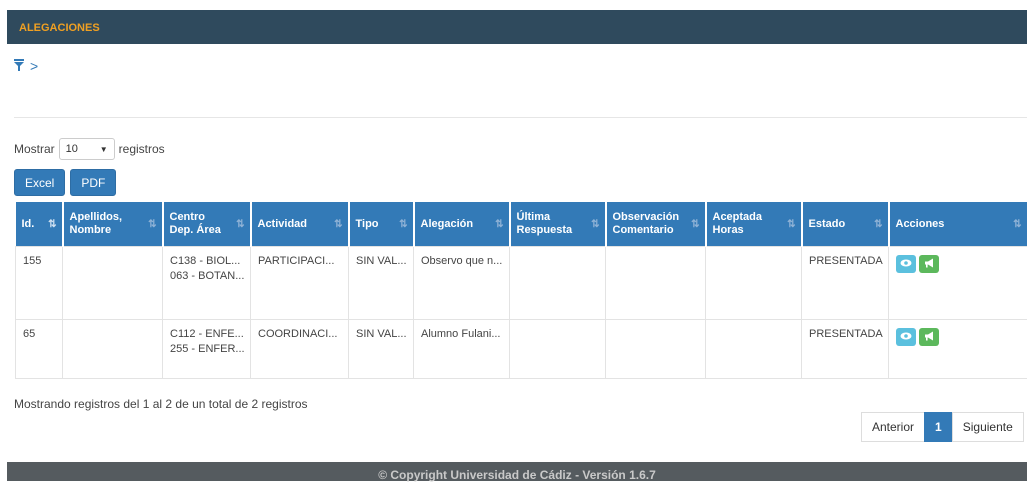 This screenshot has width=1027, height=482. What do you see at coordinates (656, 217) in the screenshot?
I see `column-header-label: Observación` at bounding box center [656, 217].